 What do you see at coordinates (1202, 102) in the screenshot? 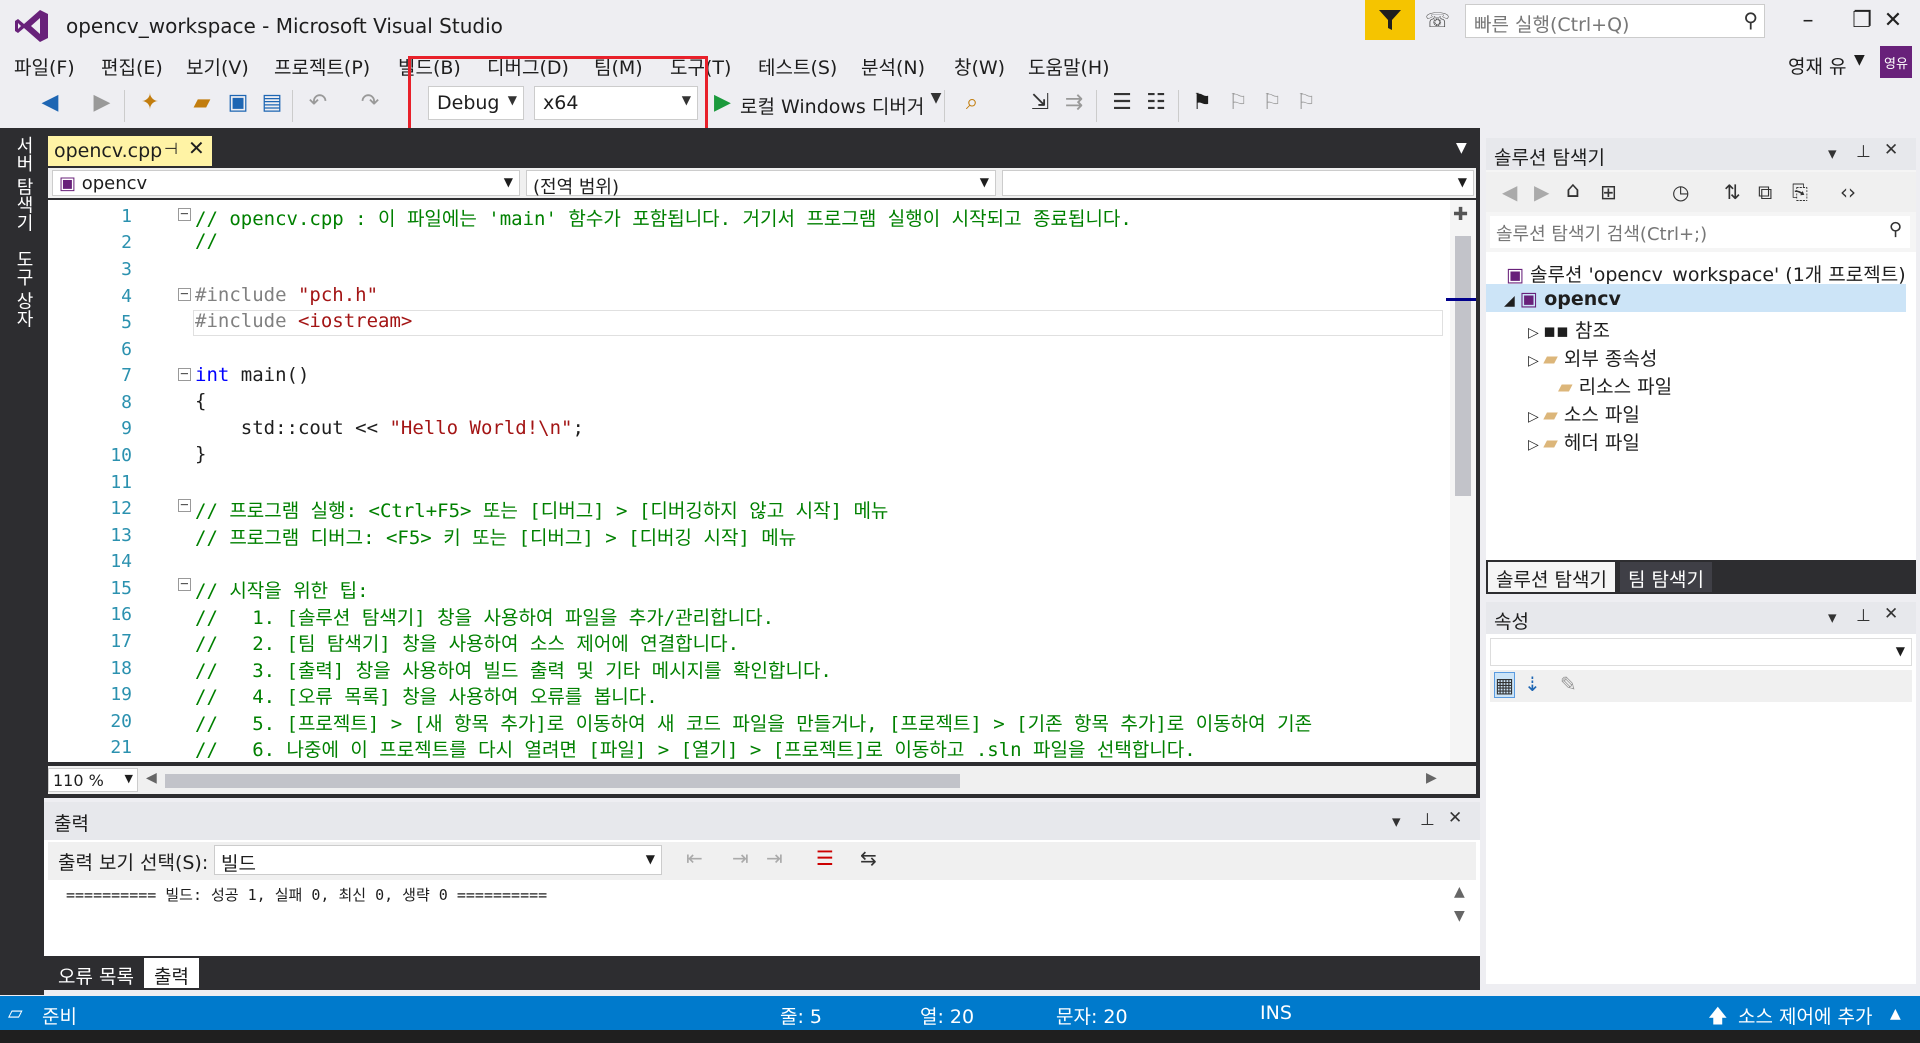
I see `bookmark-icon: ⚑` at bounding box center [1202, 102].